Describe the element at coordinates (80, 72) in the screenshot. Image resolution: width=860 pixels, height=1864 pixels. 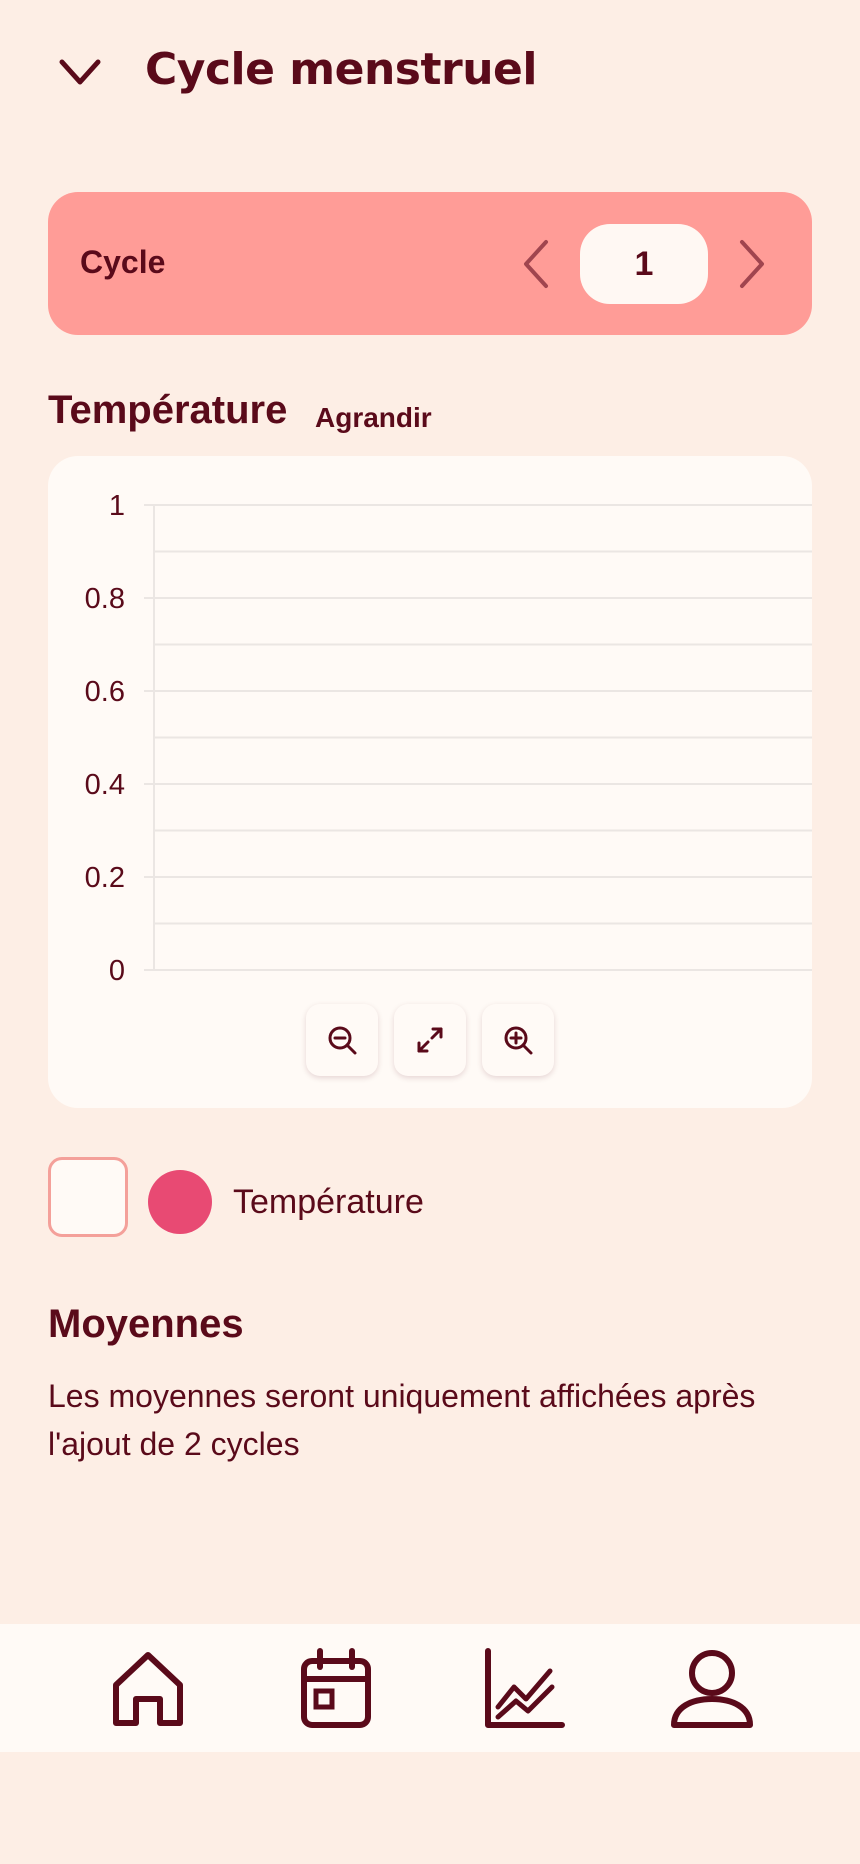
I see `chevron-down-icon` at that location.